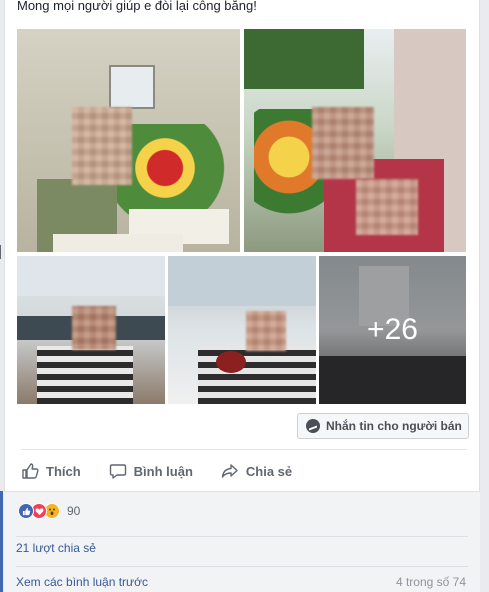 This screenshot has width=489, height=592. I want to click on scroll-edge, so click(1, 252).